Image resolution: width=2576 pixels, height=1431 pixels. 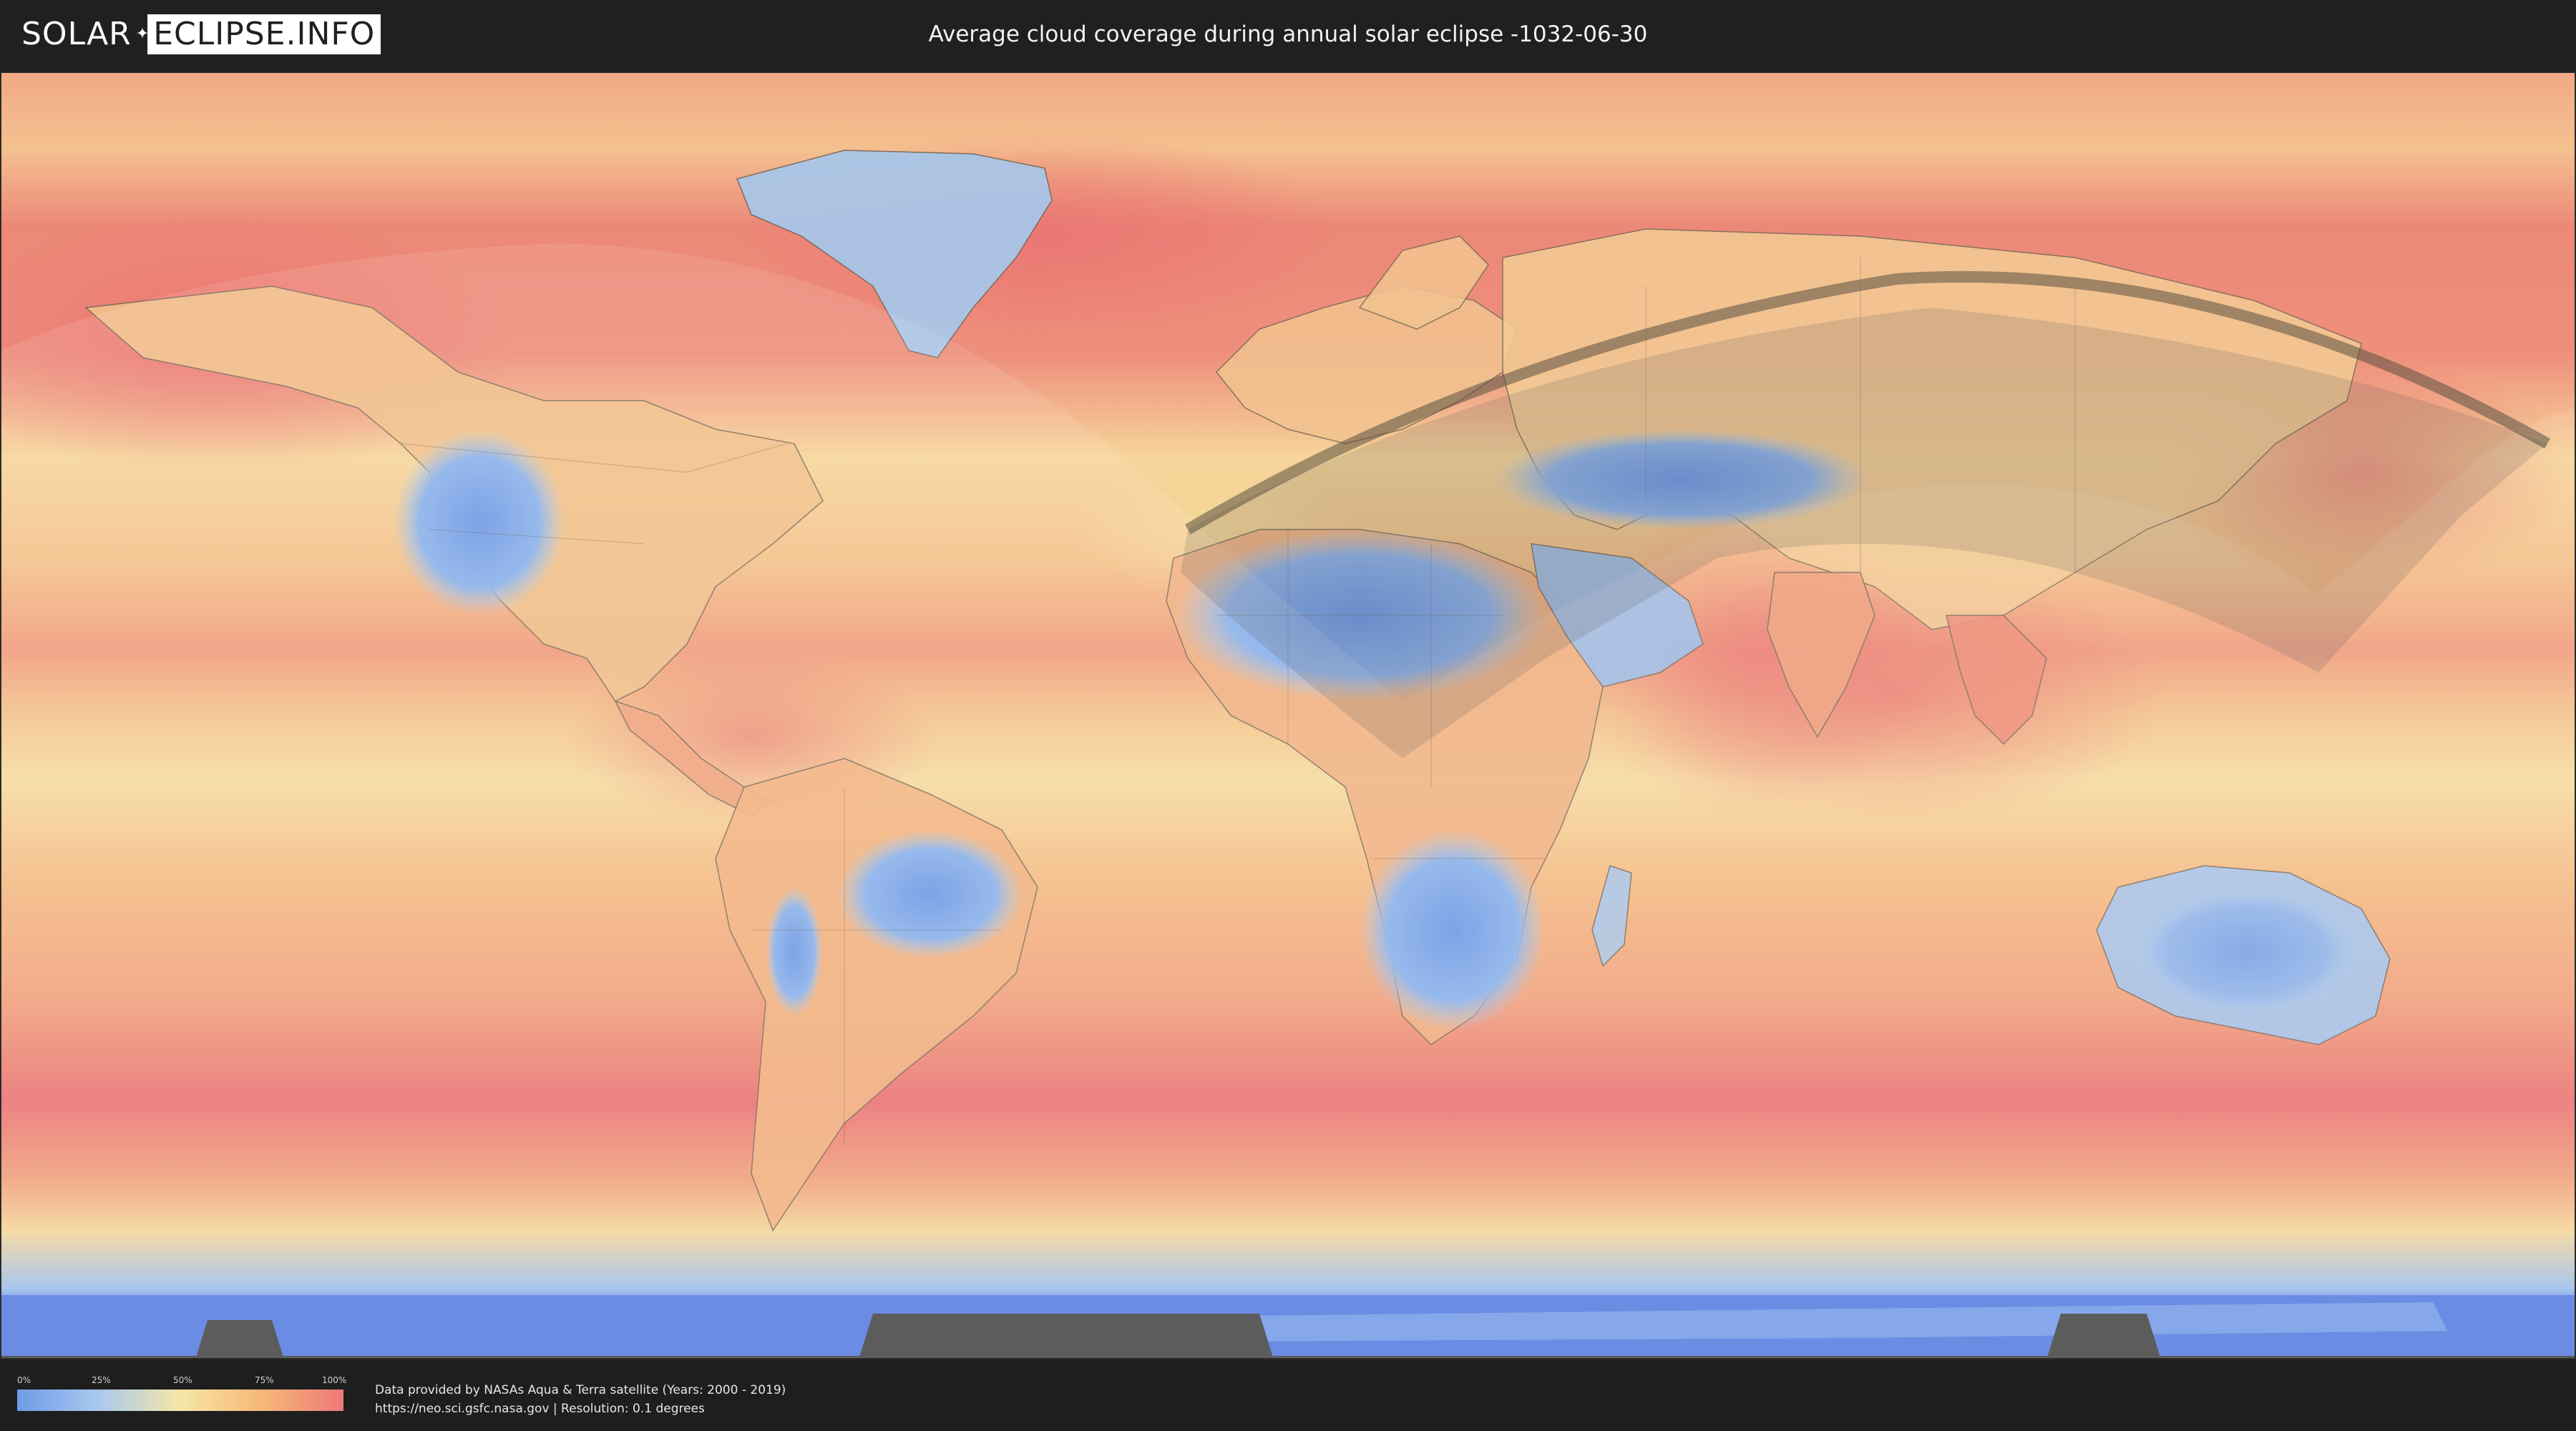 What do you see at coordinates (264, 1380) in the screenshot?
I see `legend-tick-75: 75%` at bounding box center [264, 1380].